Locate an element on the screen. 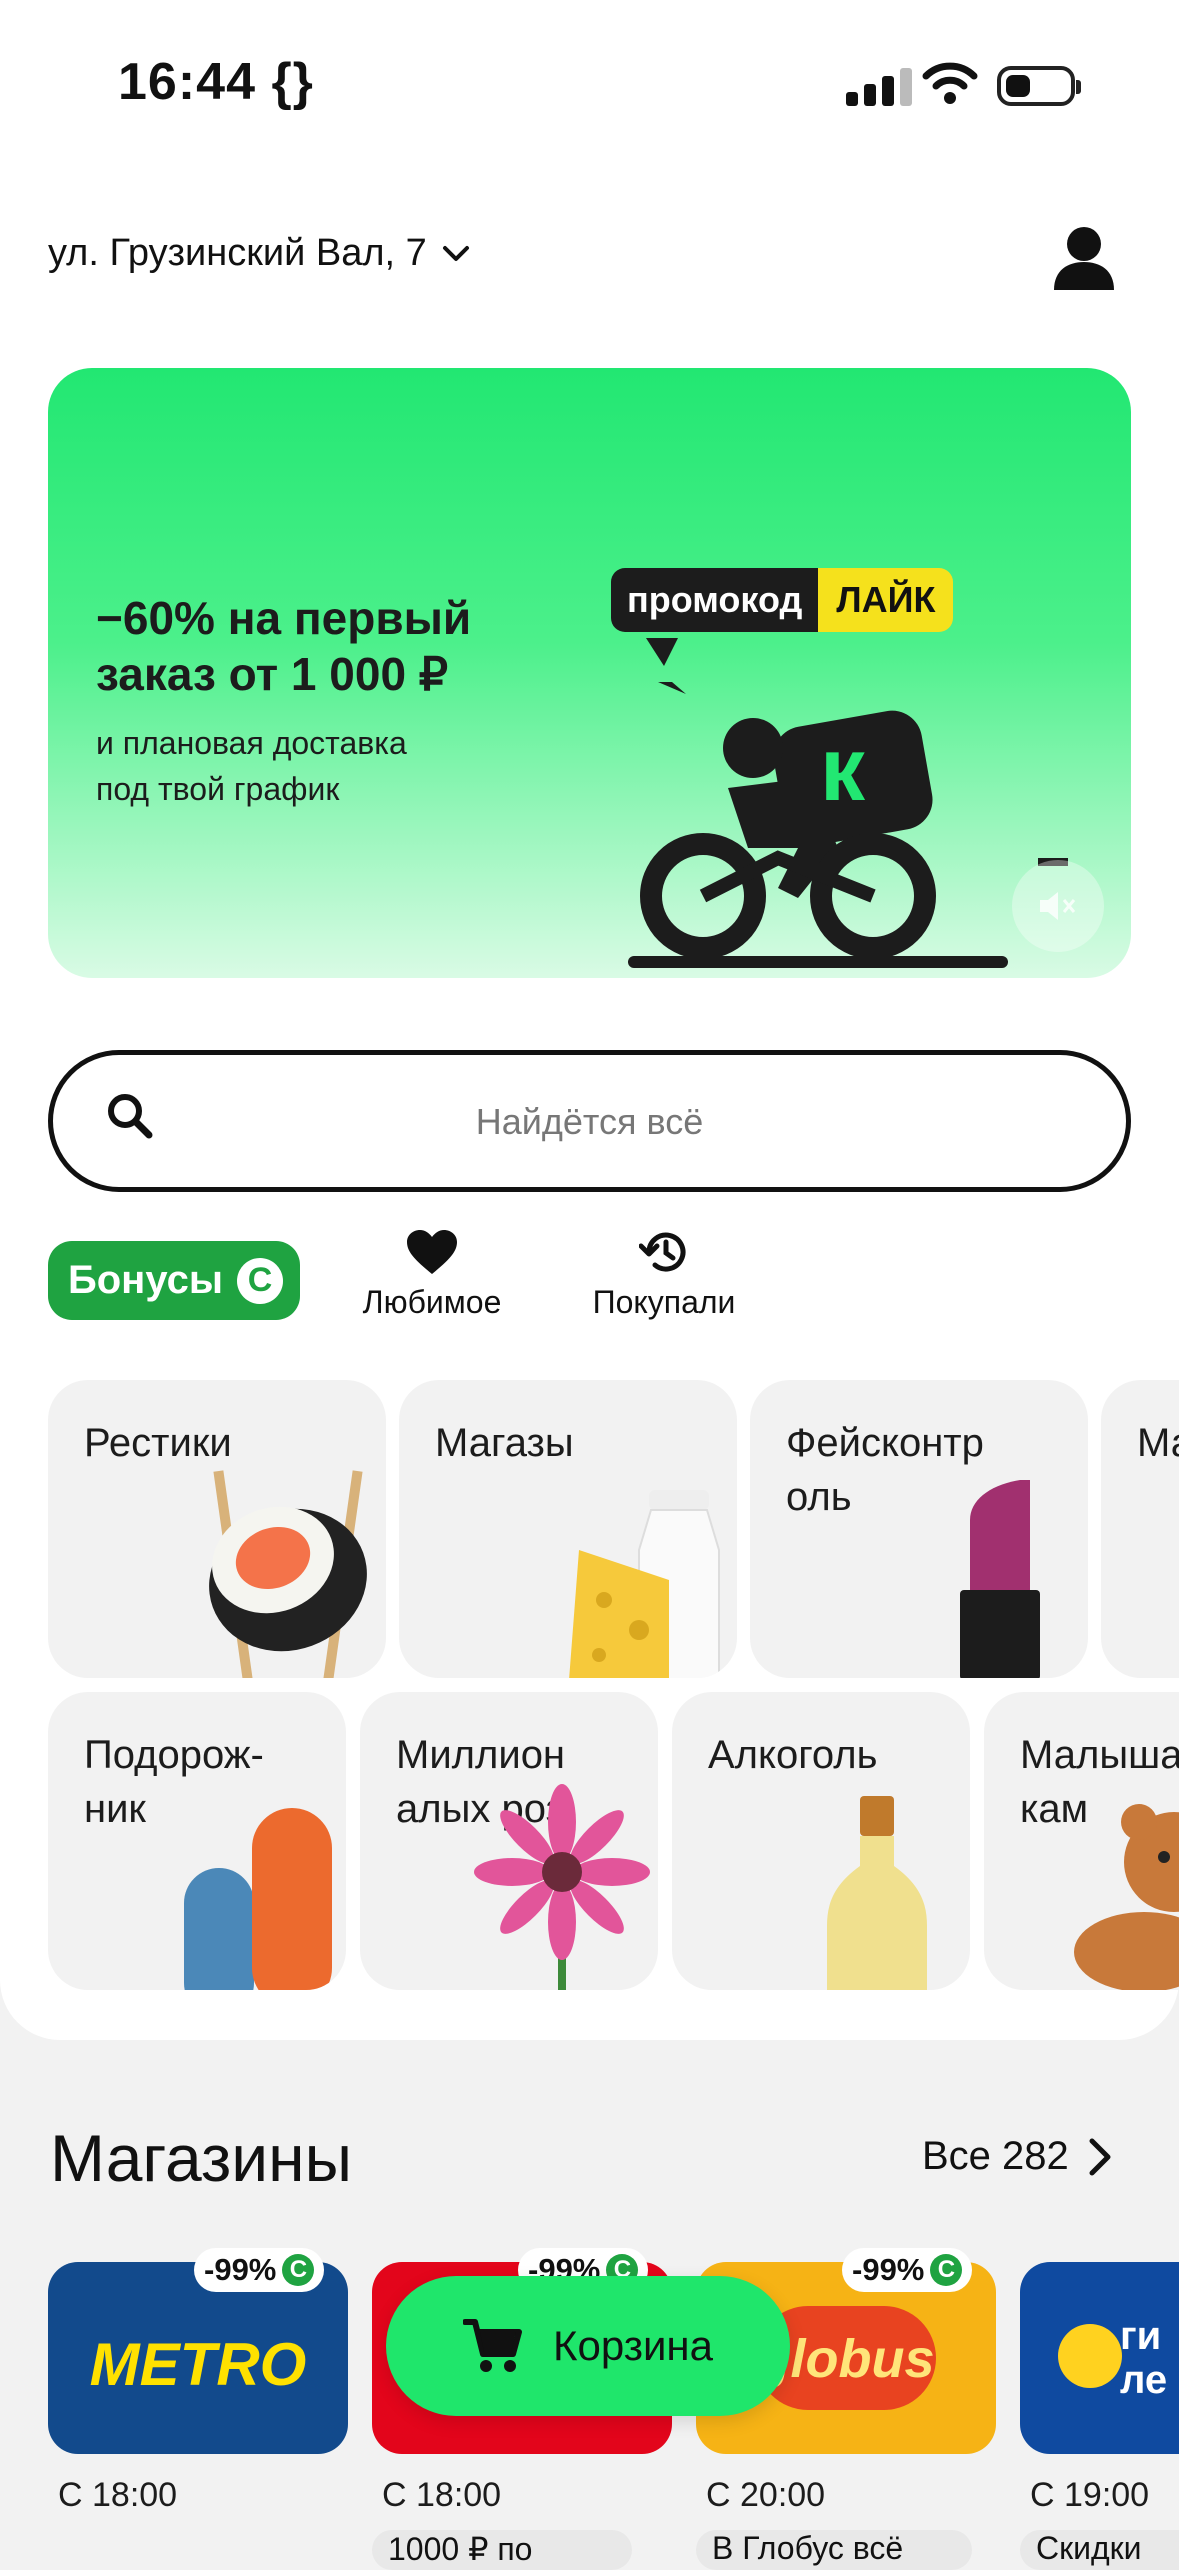  purchased-button: Покупали is located at coordinates (664, 1274).